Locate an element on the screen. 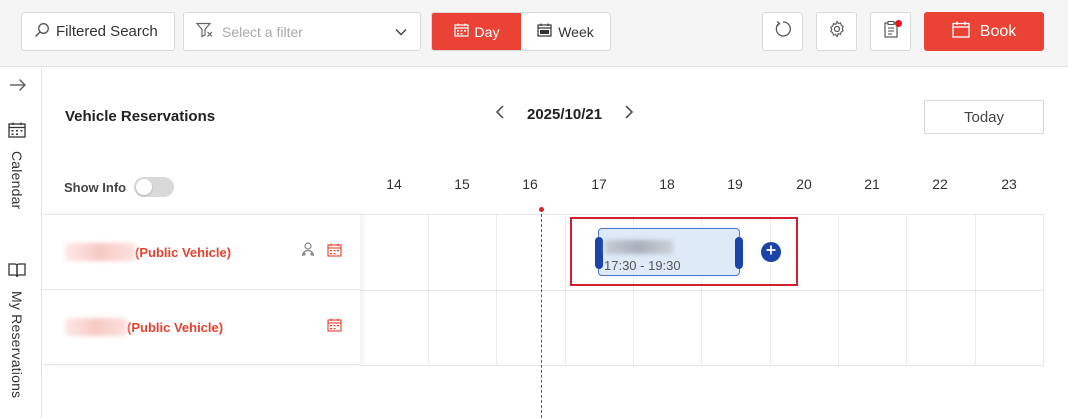 The image size is (1068, 418). filter-select: Select a filter is located at coordinates (302, 31).